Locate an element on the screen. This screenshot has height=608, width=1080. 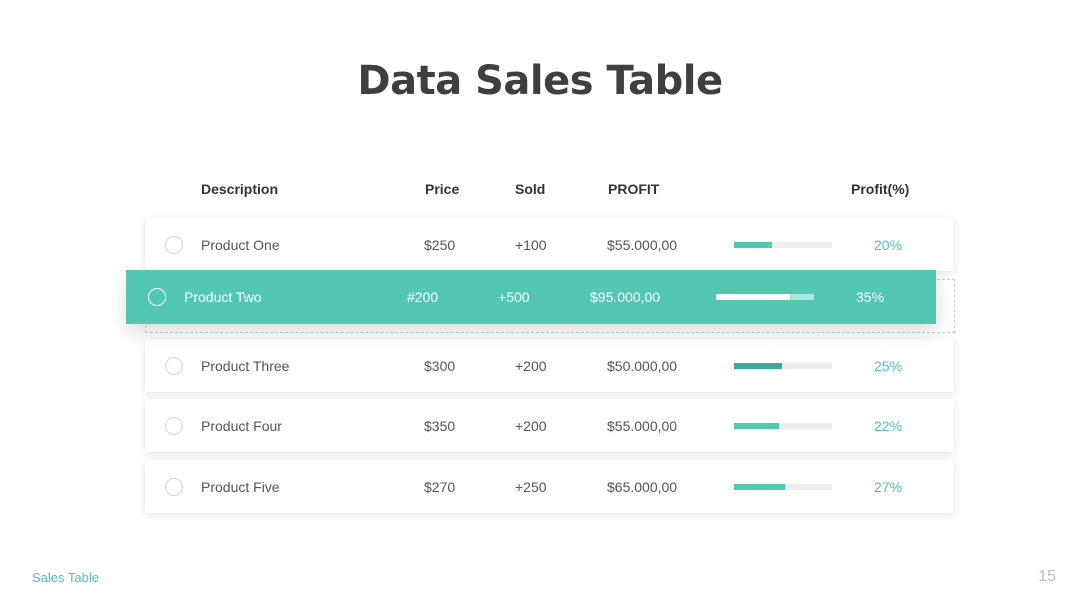
row-profit: $65.000,00 is located at coordinates (642, 486).